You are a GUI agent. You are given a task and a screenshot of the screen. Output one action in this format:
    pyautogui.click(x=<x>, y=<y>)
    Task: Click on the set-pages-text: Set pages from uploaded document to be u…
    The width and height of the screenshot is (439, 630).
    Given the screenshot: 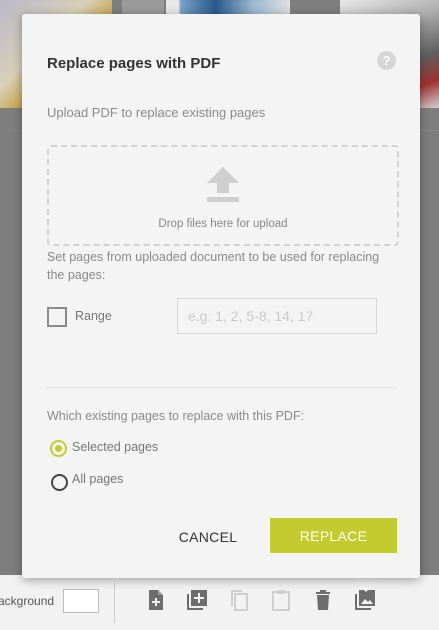 What is the action you would take?
    pyautogui.click(x=213, y=266)
    